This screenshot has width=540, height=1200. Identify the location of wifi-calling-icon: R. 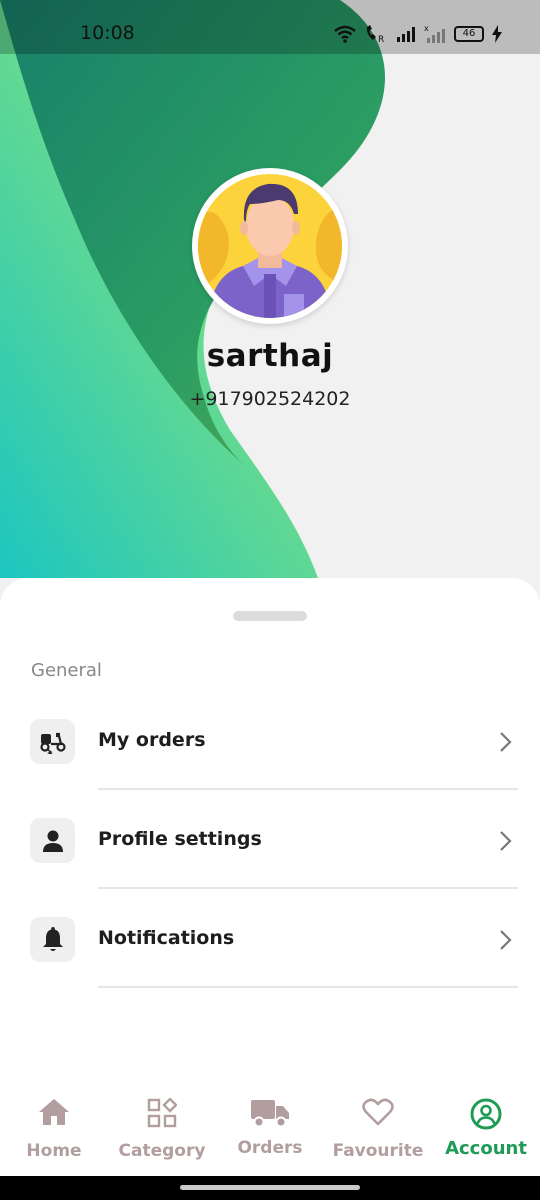
(375, 34).